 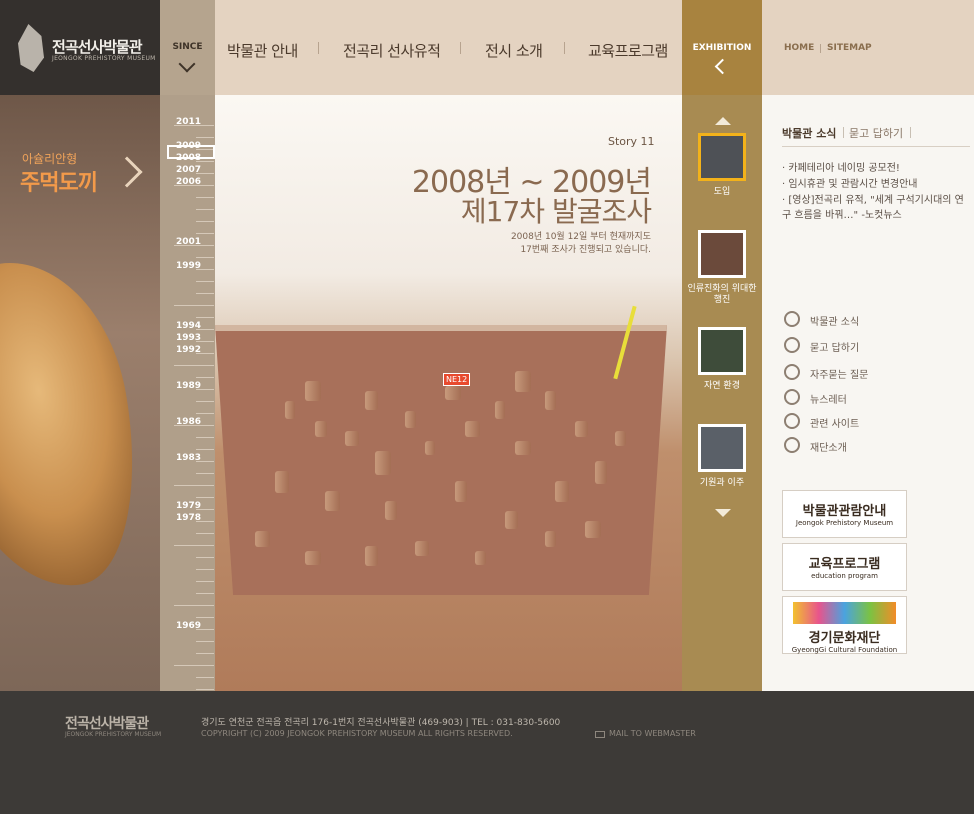 What do you see at coordinates (188, 122) in the screenshot?
I see `timeline-year: 2011` at bounding box center [188, 122].